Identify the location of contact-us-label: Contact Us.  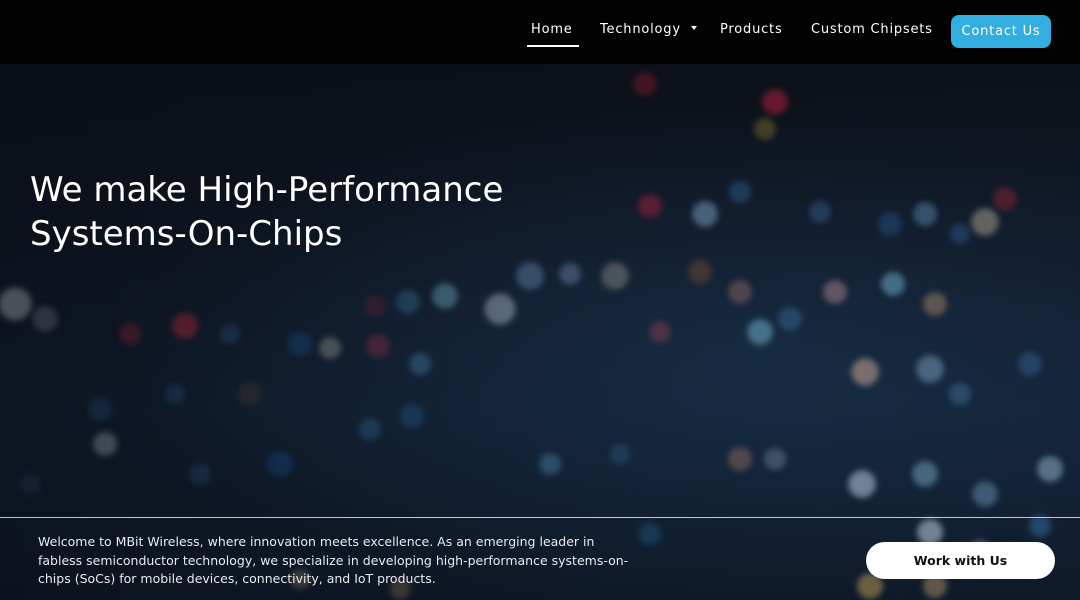
(1001, 31).